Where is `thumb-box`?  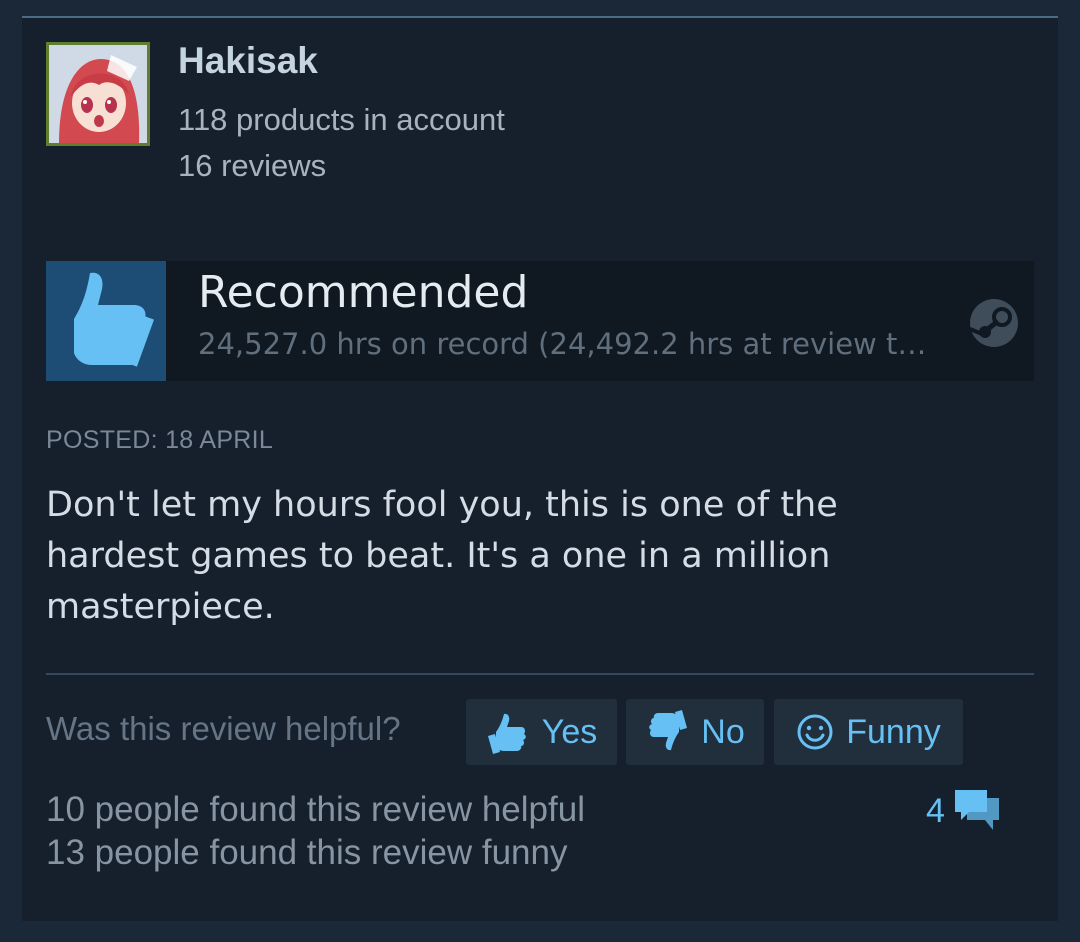 thumb-box is located at coordinates (106, 321).